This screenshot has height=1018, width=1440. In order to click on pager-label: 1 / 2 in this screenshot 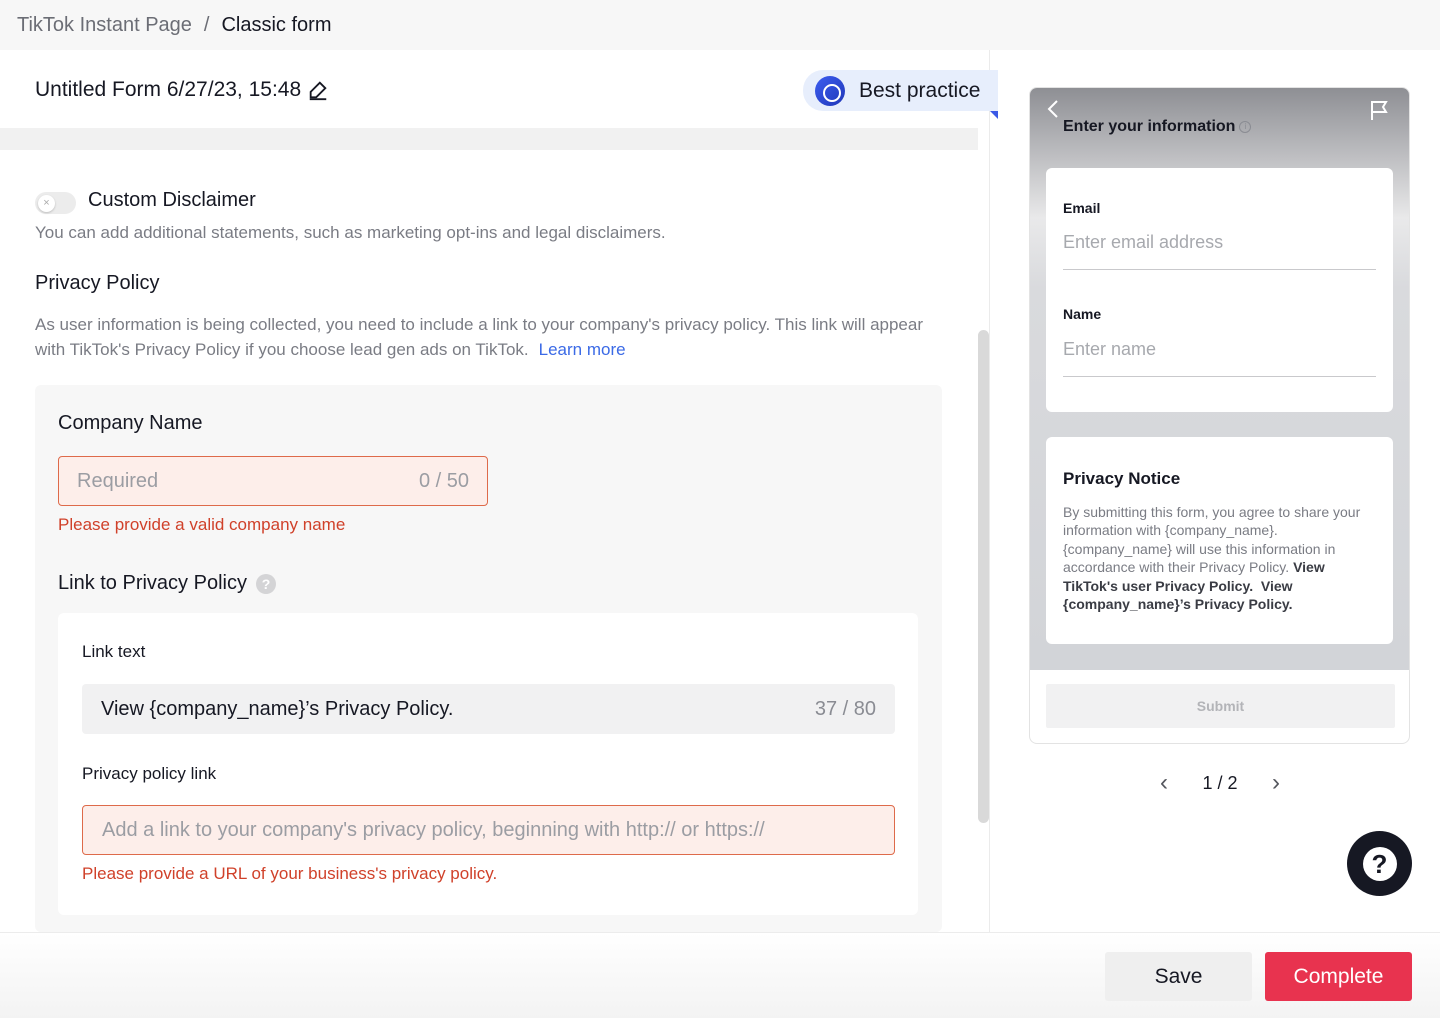, I will do `click(1220, 782)`.